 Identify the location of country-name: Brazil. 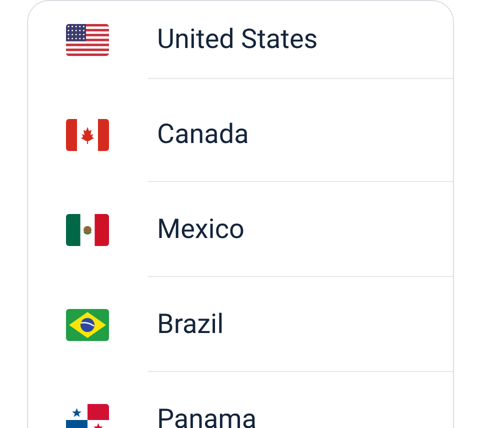
(190, 324).